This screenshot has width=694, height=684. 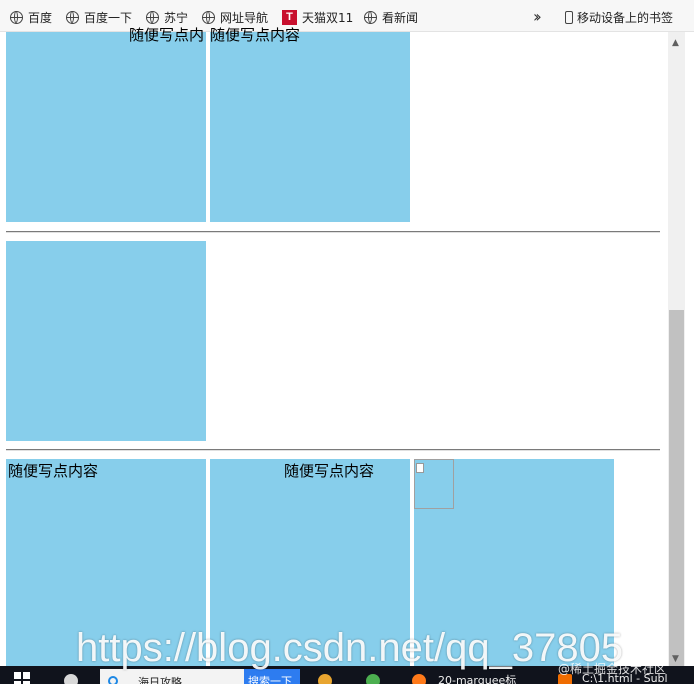 I want to click on bookmark-baidu-yixia: 百度一下, so click(x=99, y=17).